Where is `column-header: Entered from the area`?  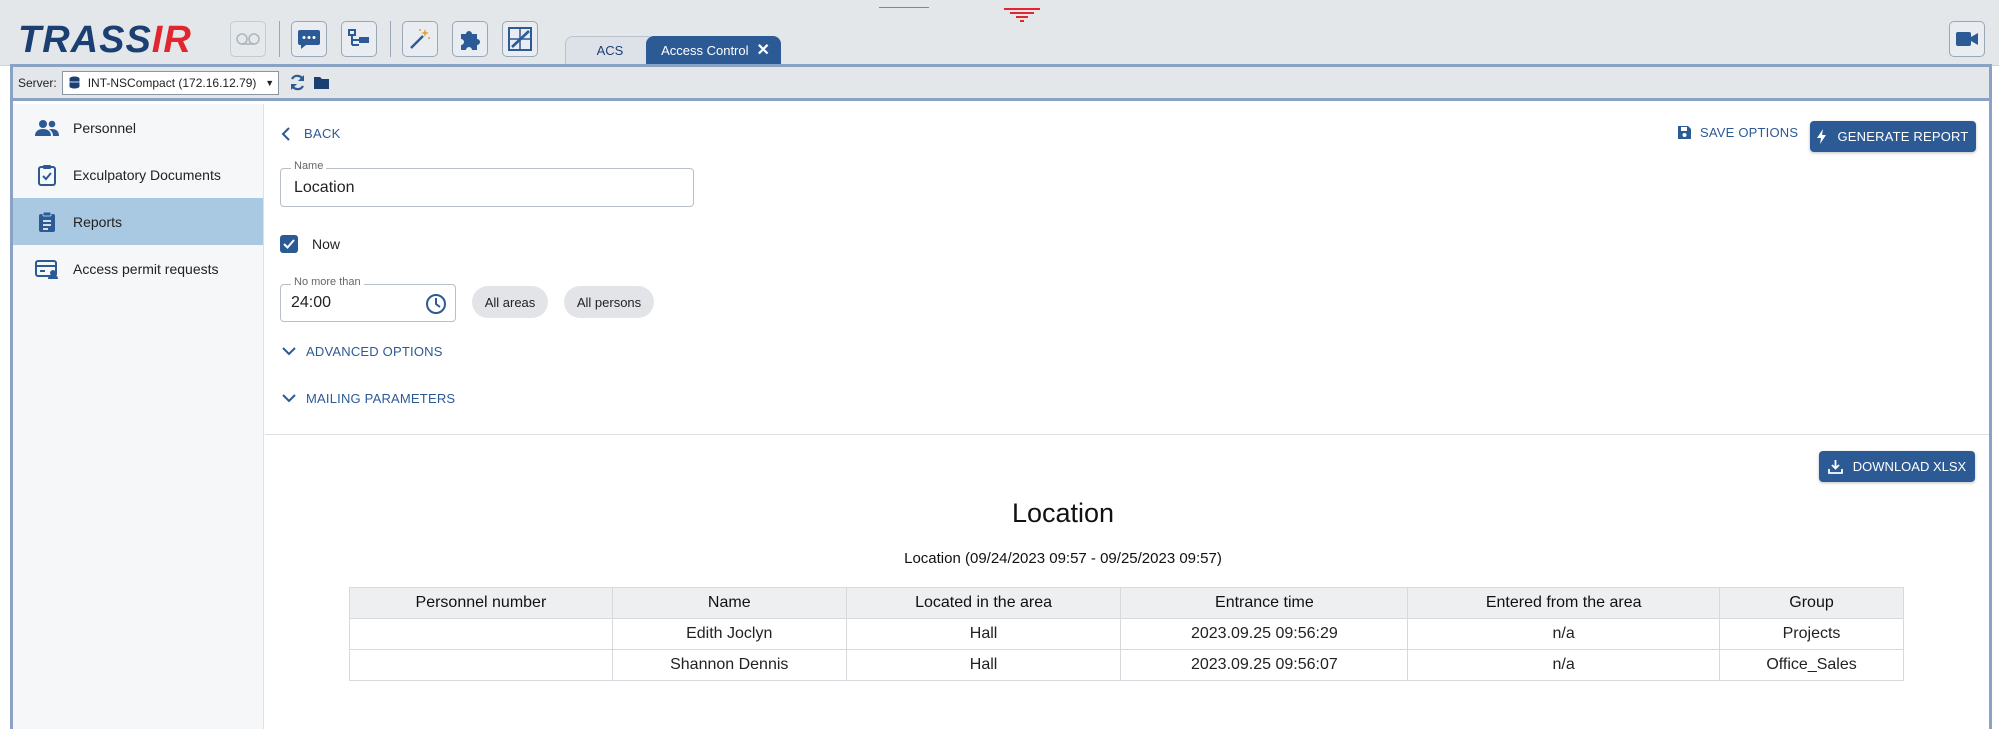
column-header: Entered from the area is located at coordinates (1564, 603).